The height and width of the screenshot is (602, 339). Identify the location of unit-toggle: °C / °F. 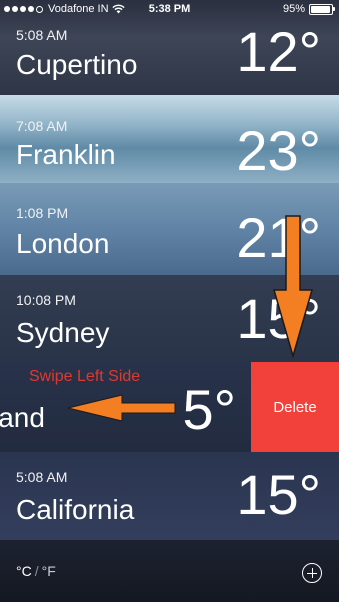
(36, 571).